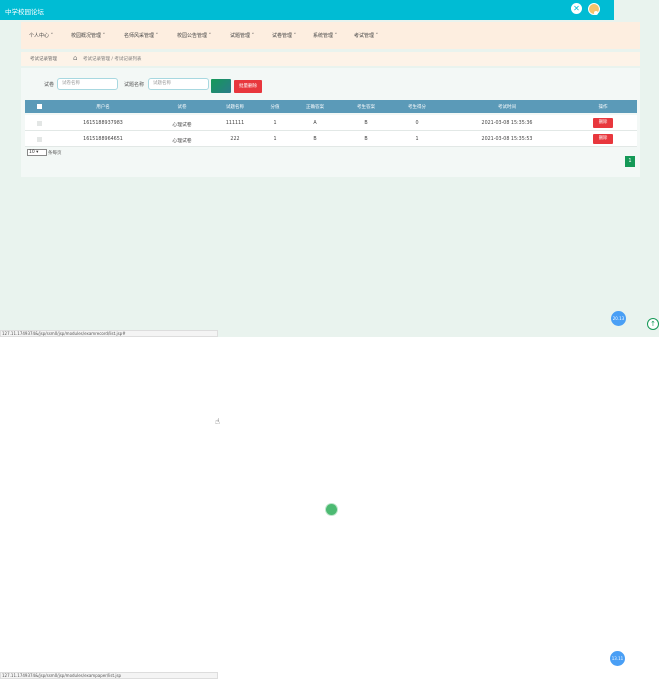  I want to click on cell-time: 2021-03-08 15:35:36, so click(507, 123).